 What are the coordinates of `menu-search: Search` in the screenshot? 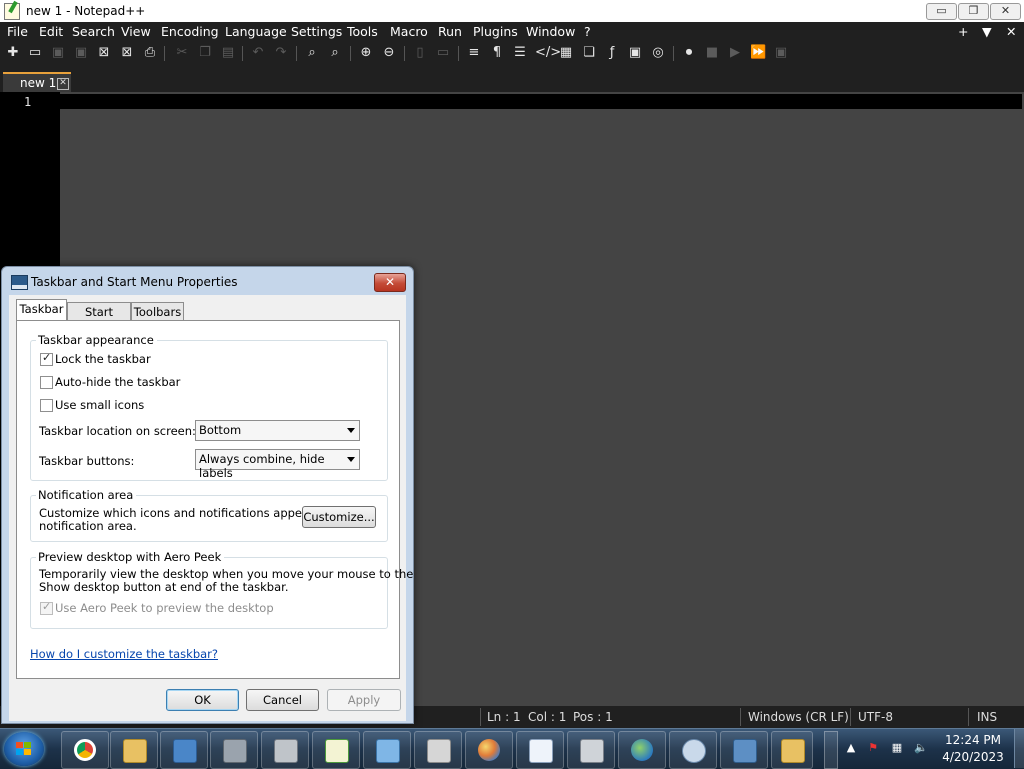 It's located at (93, 31).